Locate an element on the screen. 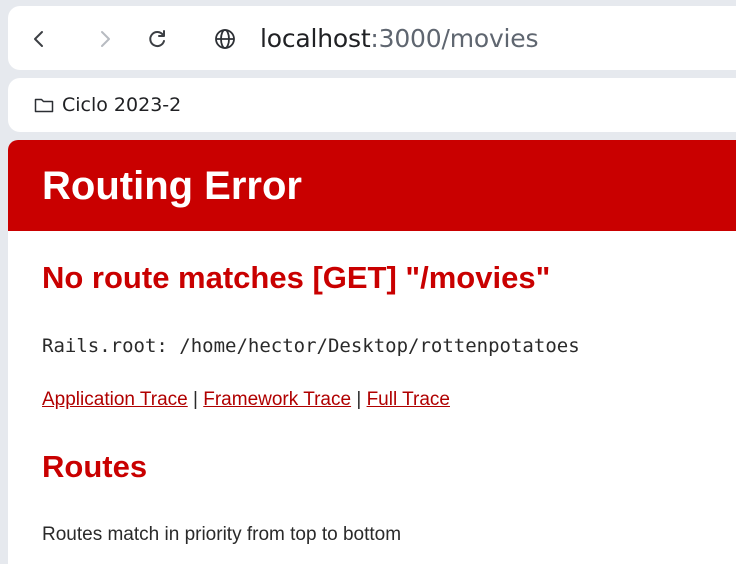 This screenshot has height=564, width=736. bookmark-label: Ciclo 2023-2 is located at coordinates (122, 105).